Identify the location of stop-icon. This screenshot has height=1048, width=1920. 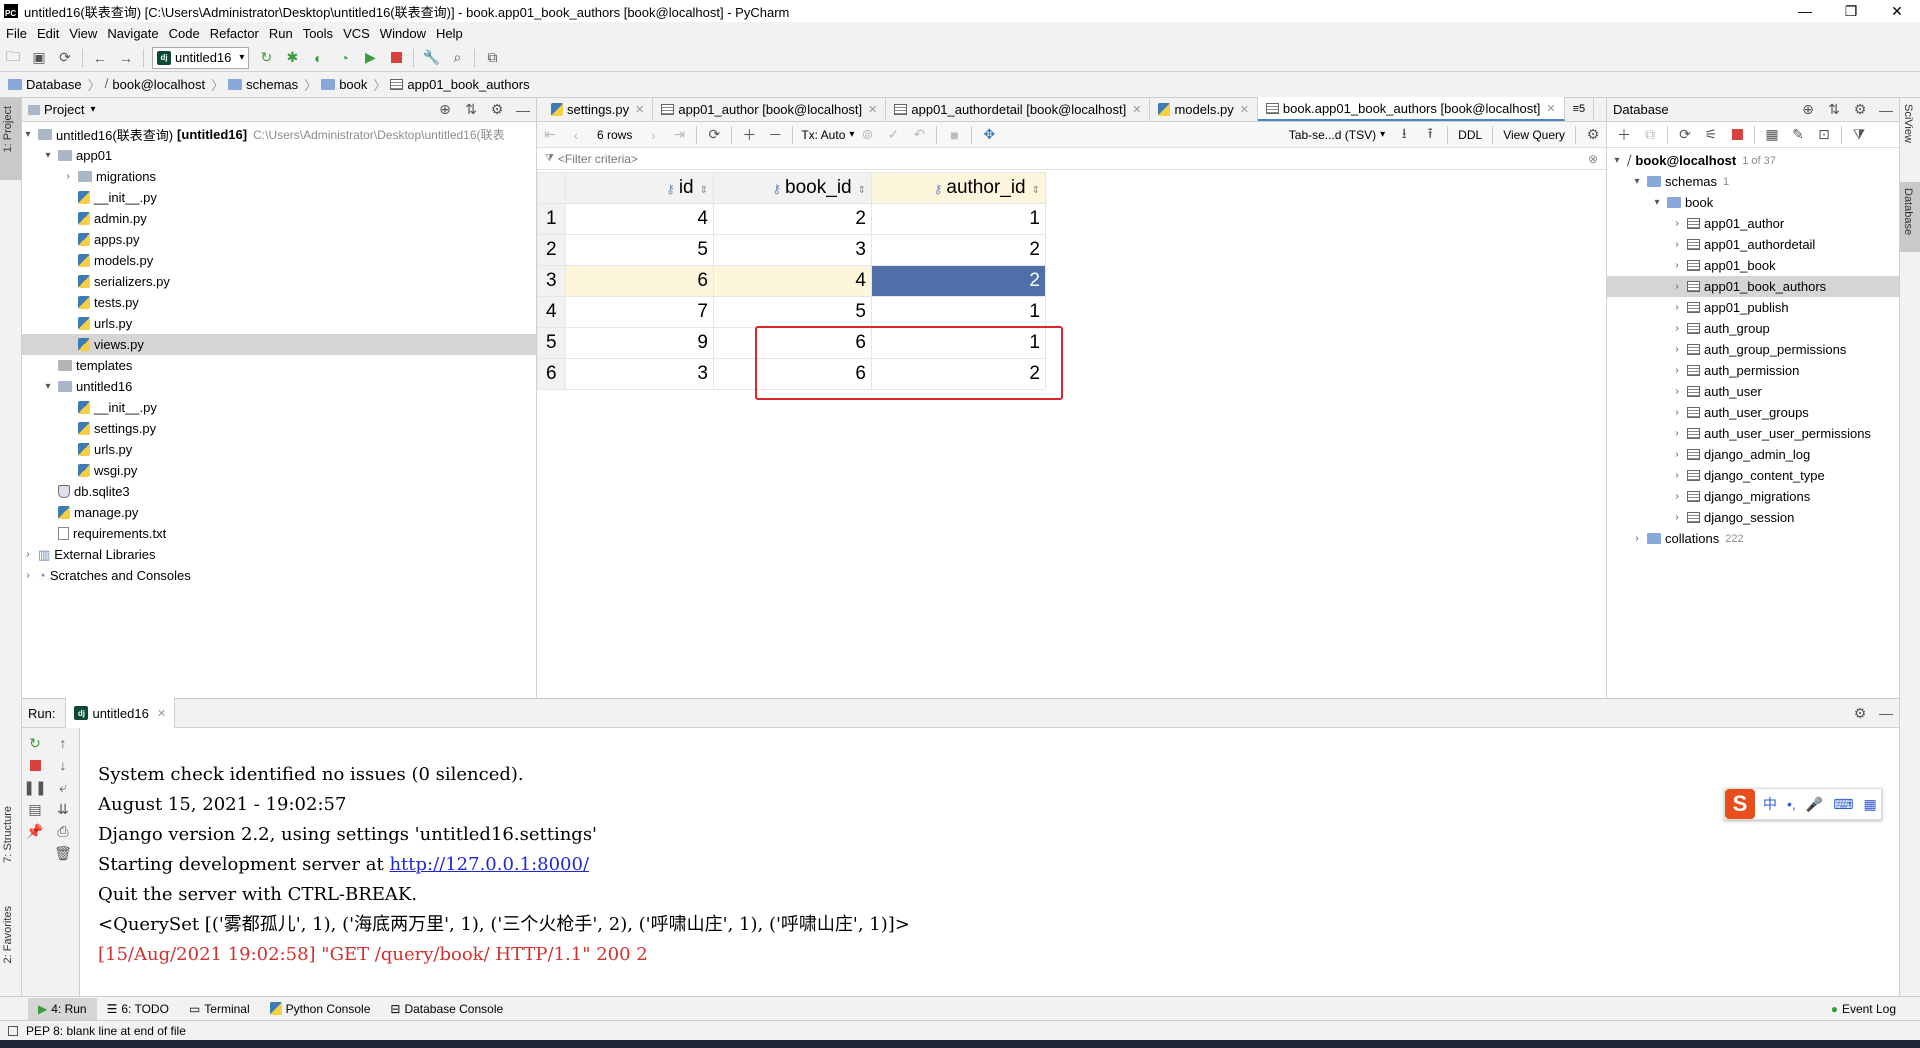
(1737, 135).